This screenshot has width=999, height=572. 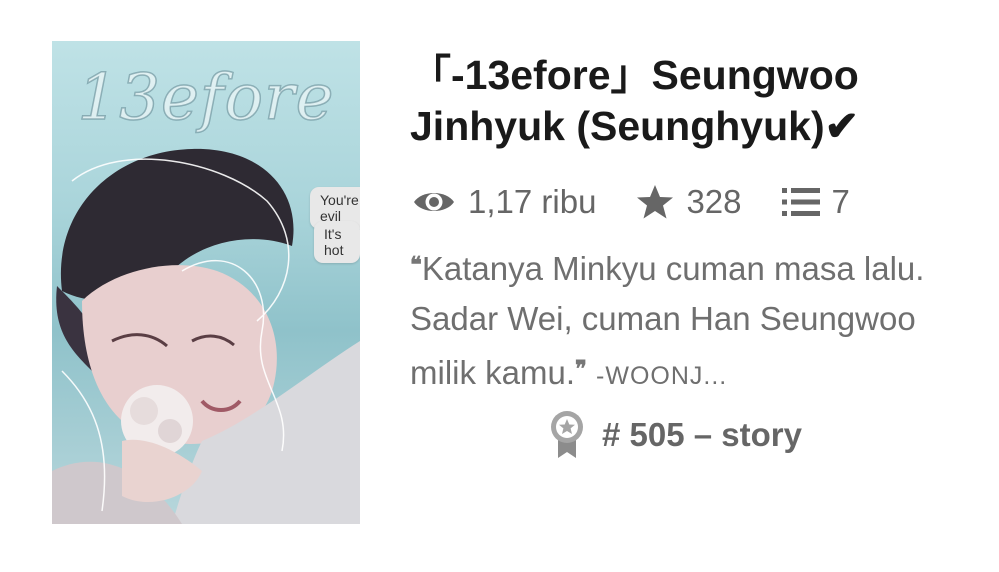 I want to click on reads-count: 1,17 ribu, so click(x=532, y=201).